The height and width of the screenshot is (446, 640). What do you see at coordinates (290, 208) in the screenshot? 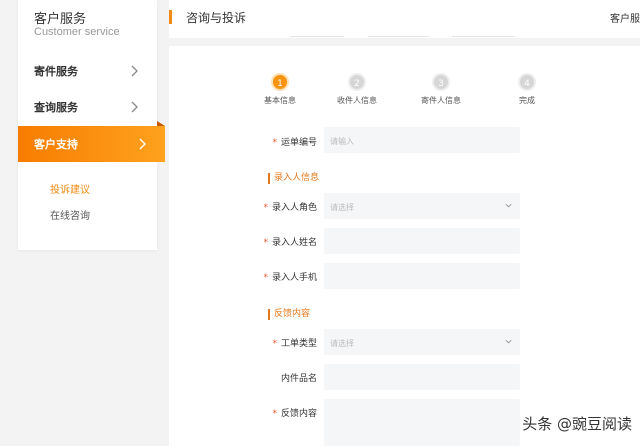
I see `entry-role-label: * 录入人角色` at bounding box center [290, 208].